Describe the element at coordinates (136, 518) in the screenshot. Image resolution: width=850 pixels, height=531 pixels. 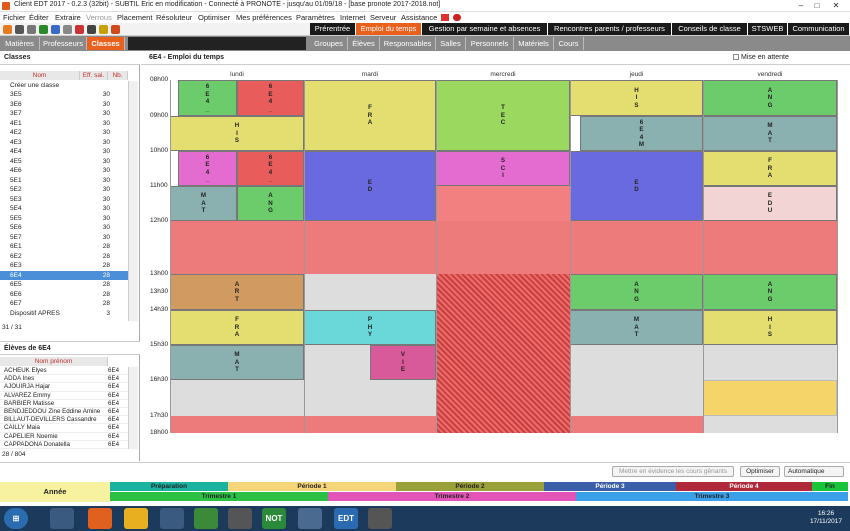
I see `folder-icon` at that location.